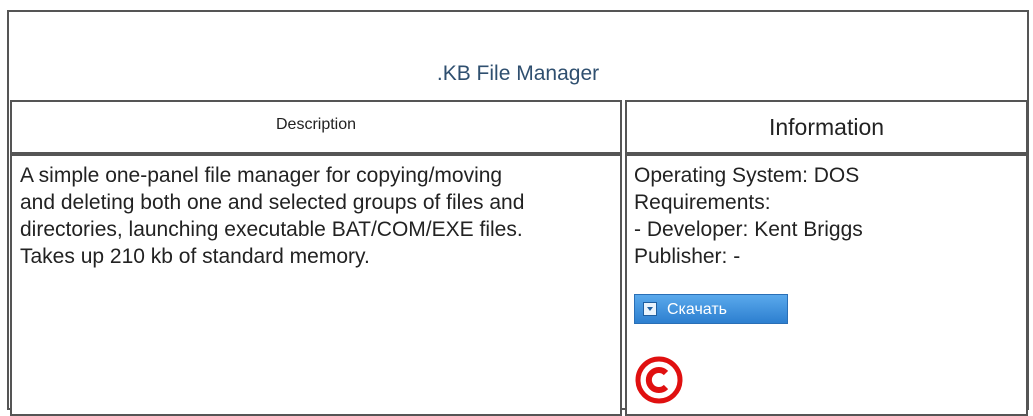 The width and height of the screenshot is (1033, 416). What do you see at coordinates (747, 175) in the screenshot?
I see `info-operating-system: Operating System: DOS` at bounding box center [747, 175].